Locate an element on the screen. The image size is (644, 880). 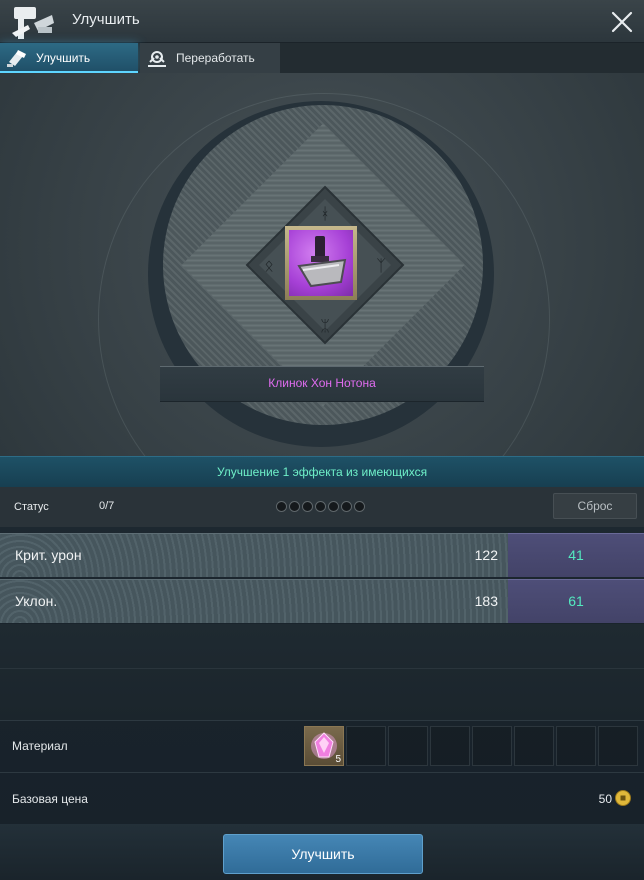
reset-button: Сброс is located at coordinates (595, 506).